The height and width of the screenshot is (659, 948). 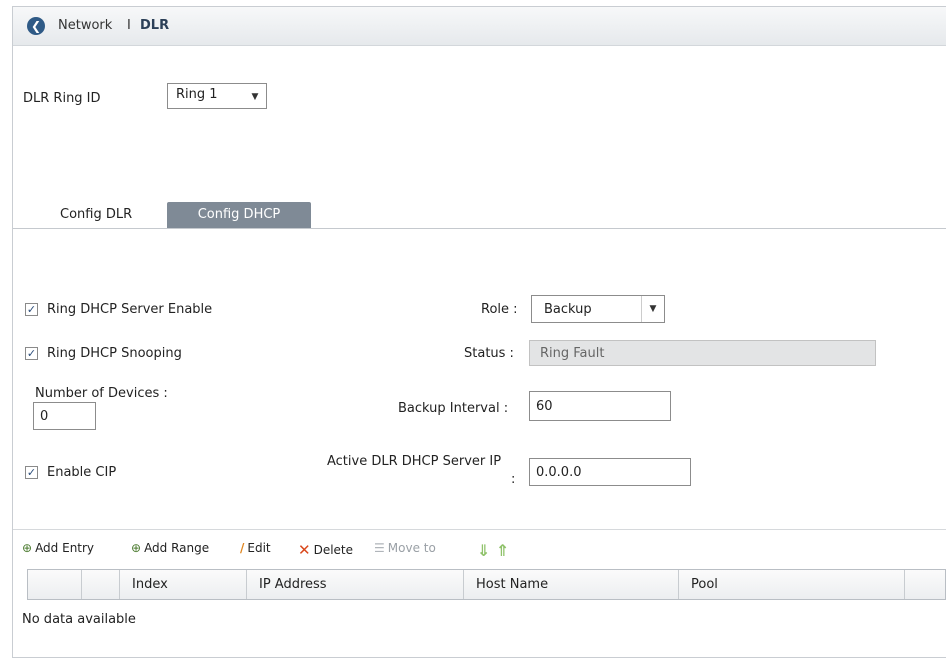 I want to click on status-value: Ring Fault, so click(x=572, y=353).